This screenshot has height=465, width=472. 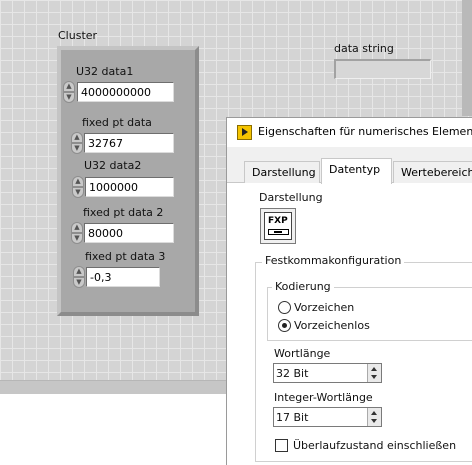 I want to click on integer-word-length-stepper: 17 Bit, so click(x=327, y=417).